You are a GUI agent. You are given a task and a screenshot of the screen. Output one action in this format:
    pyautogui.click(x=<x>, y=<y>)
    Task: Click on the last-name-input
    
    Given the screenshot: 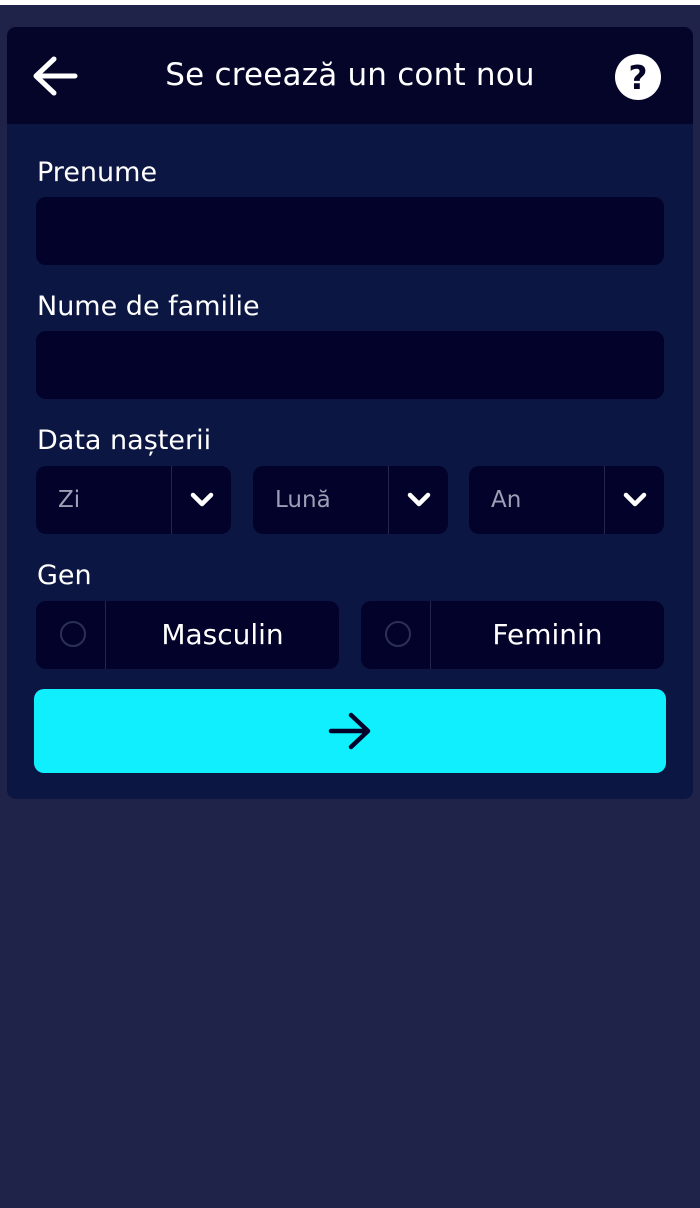 What is the action you would take?
    pyautogui.click(x=350, y=365)
    